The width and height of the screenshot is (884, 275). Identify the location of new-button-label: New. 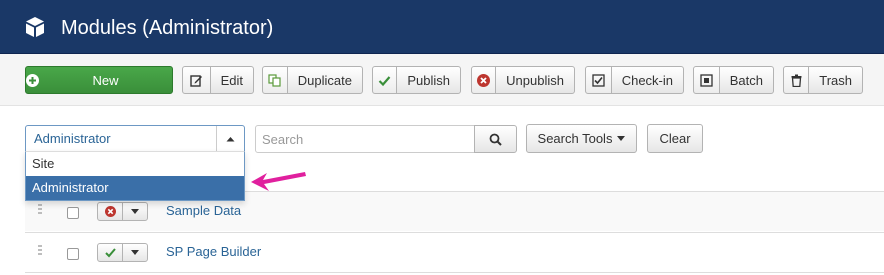
(105, 80).